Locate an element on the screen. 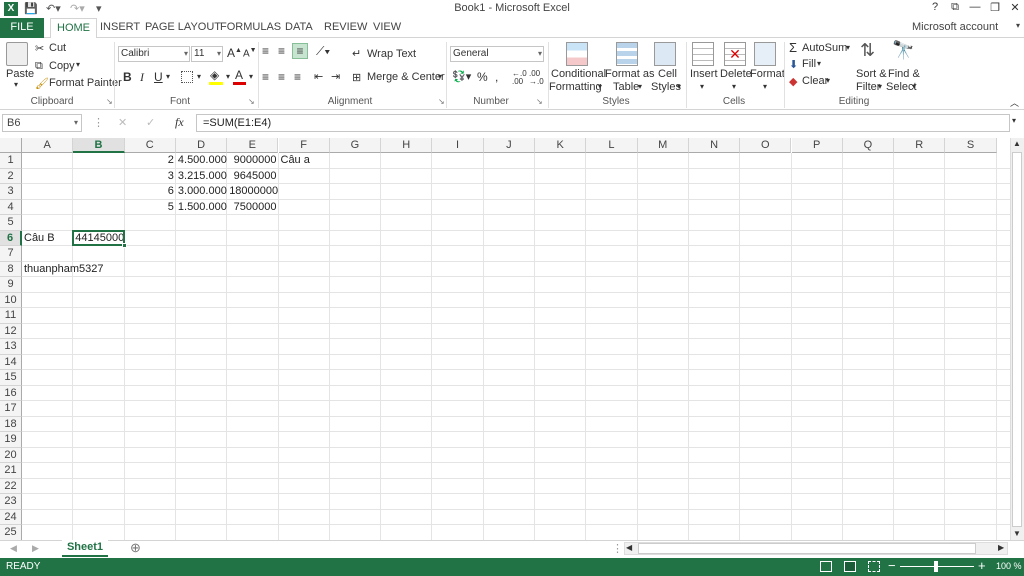 This screenshot has width=1024, height=576. conditional-formatting-icon is located at coordinates (577, 54).